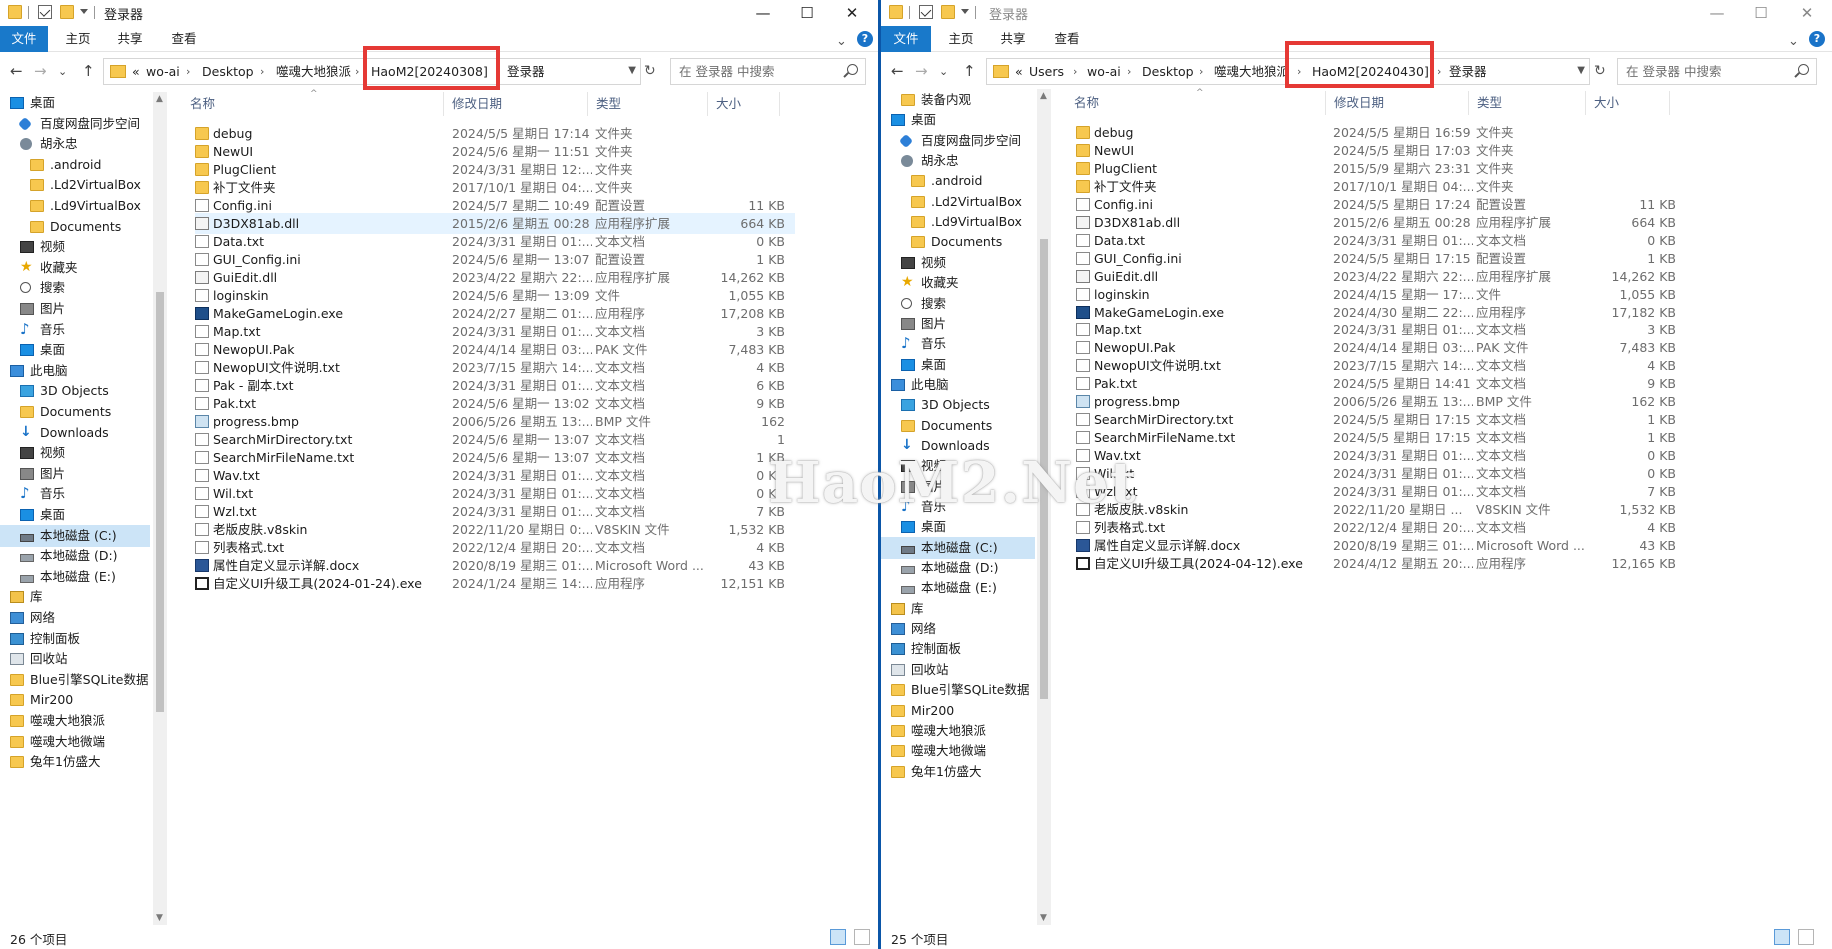  I want to click on scroll-up-icon: ▲, so click(1043, 96).